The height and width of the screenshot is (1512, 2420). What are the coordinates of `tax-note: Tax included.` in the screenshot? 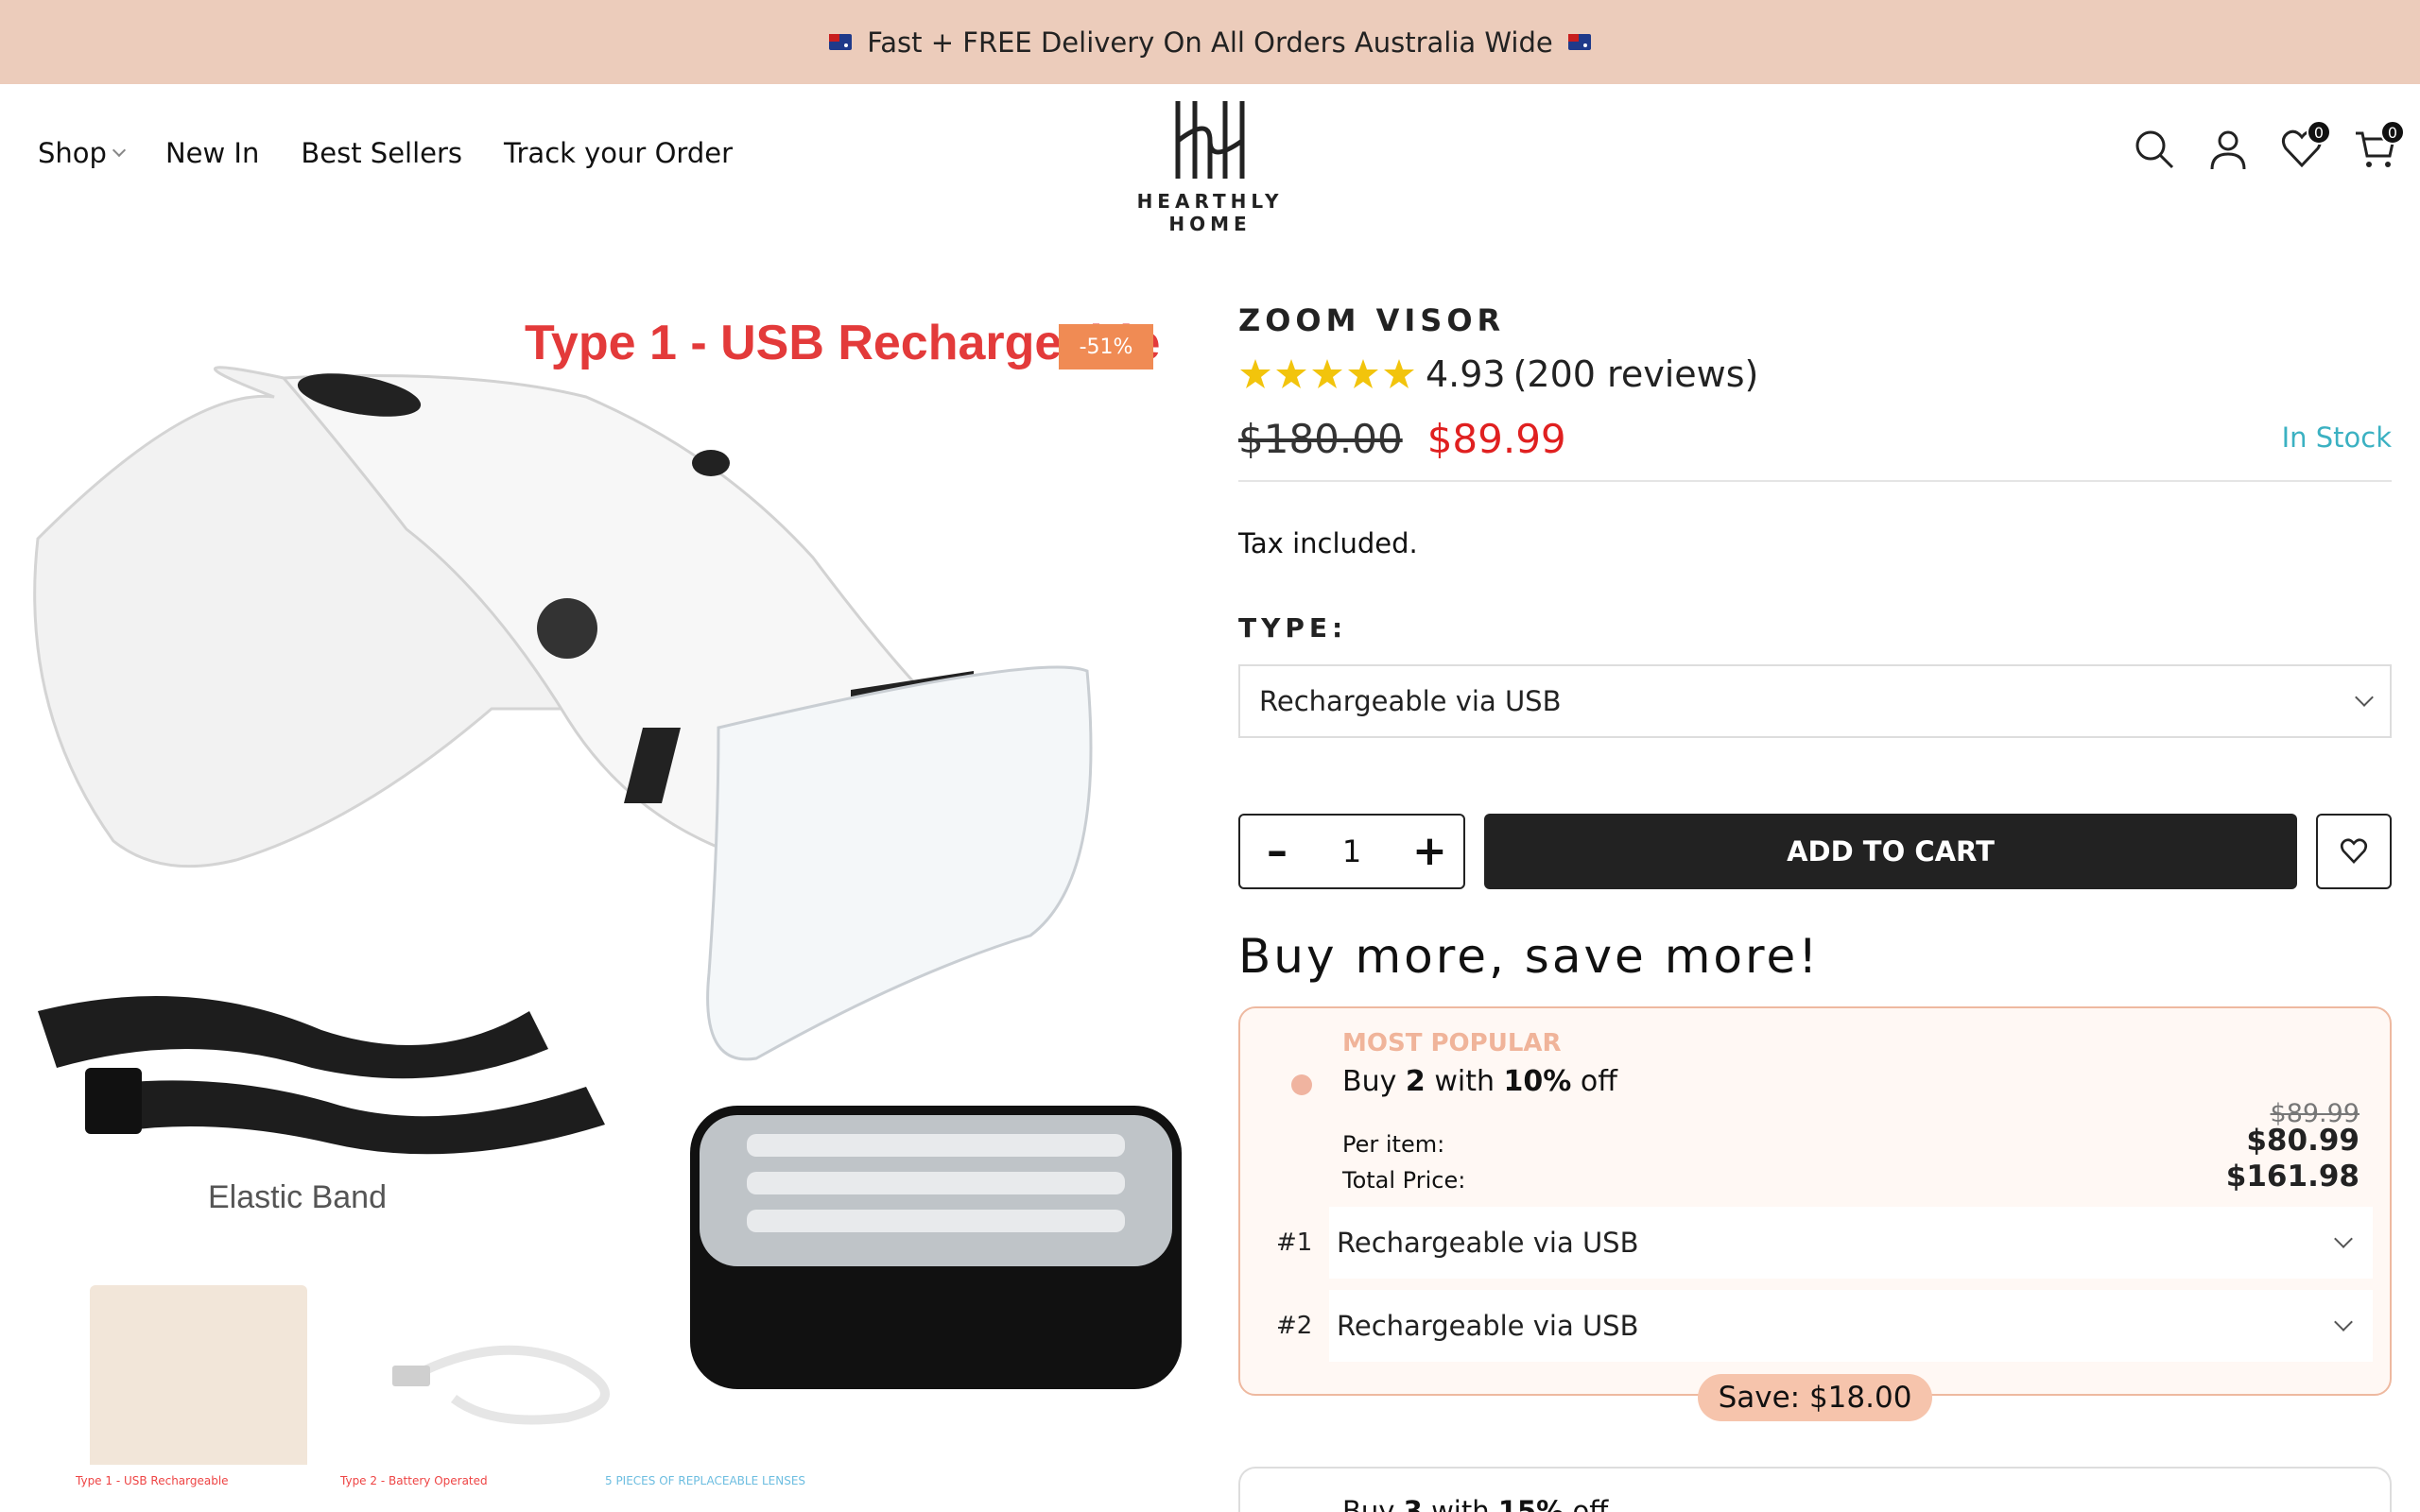 It's located at (1328, 543).